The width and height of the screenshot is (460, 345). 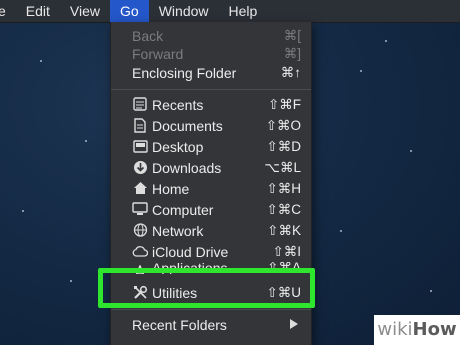 I want to click on menu-item-computer: Computer ⇧⌘C, so click(x=211, y=209).